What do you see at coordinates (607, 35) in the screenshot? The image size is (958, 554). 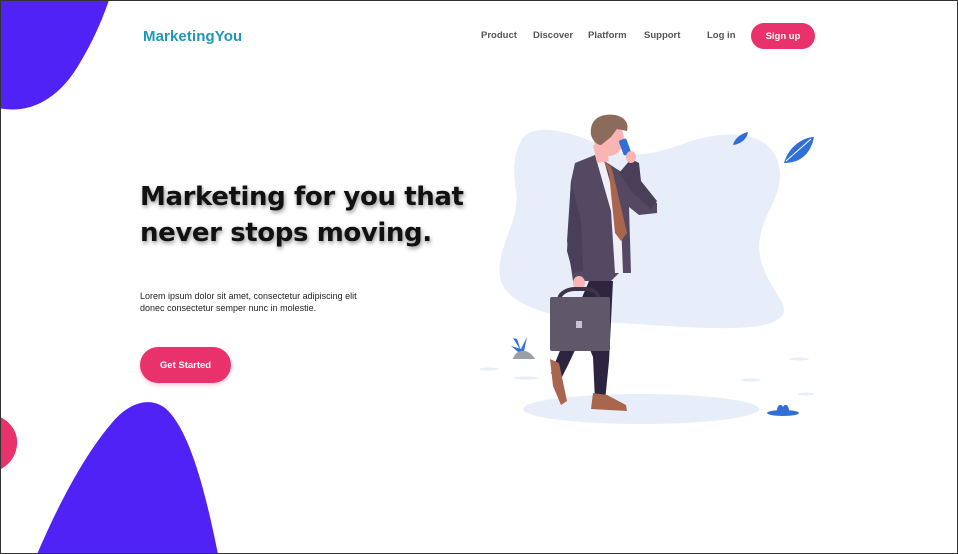 I see `nav-item-platform: Platform` at bounding box center [607, 35].